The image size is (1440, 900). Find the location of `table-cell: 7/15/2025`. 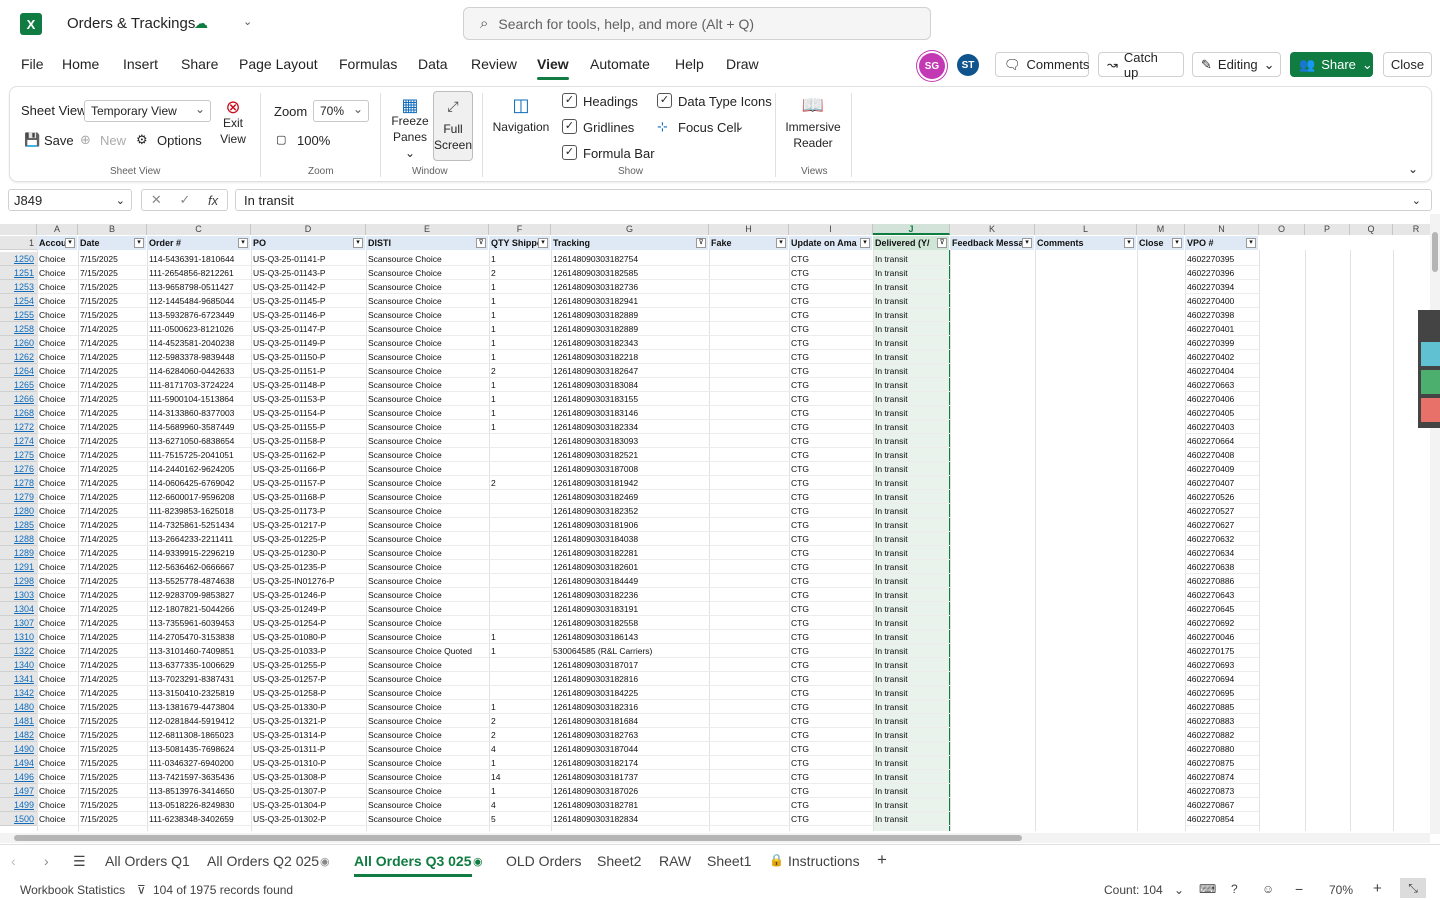

table-cell: 7/15/2025 is located at coordinates (112, 819).